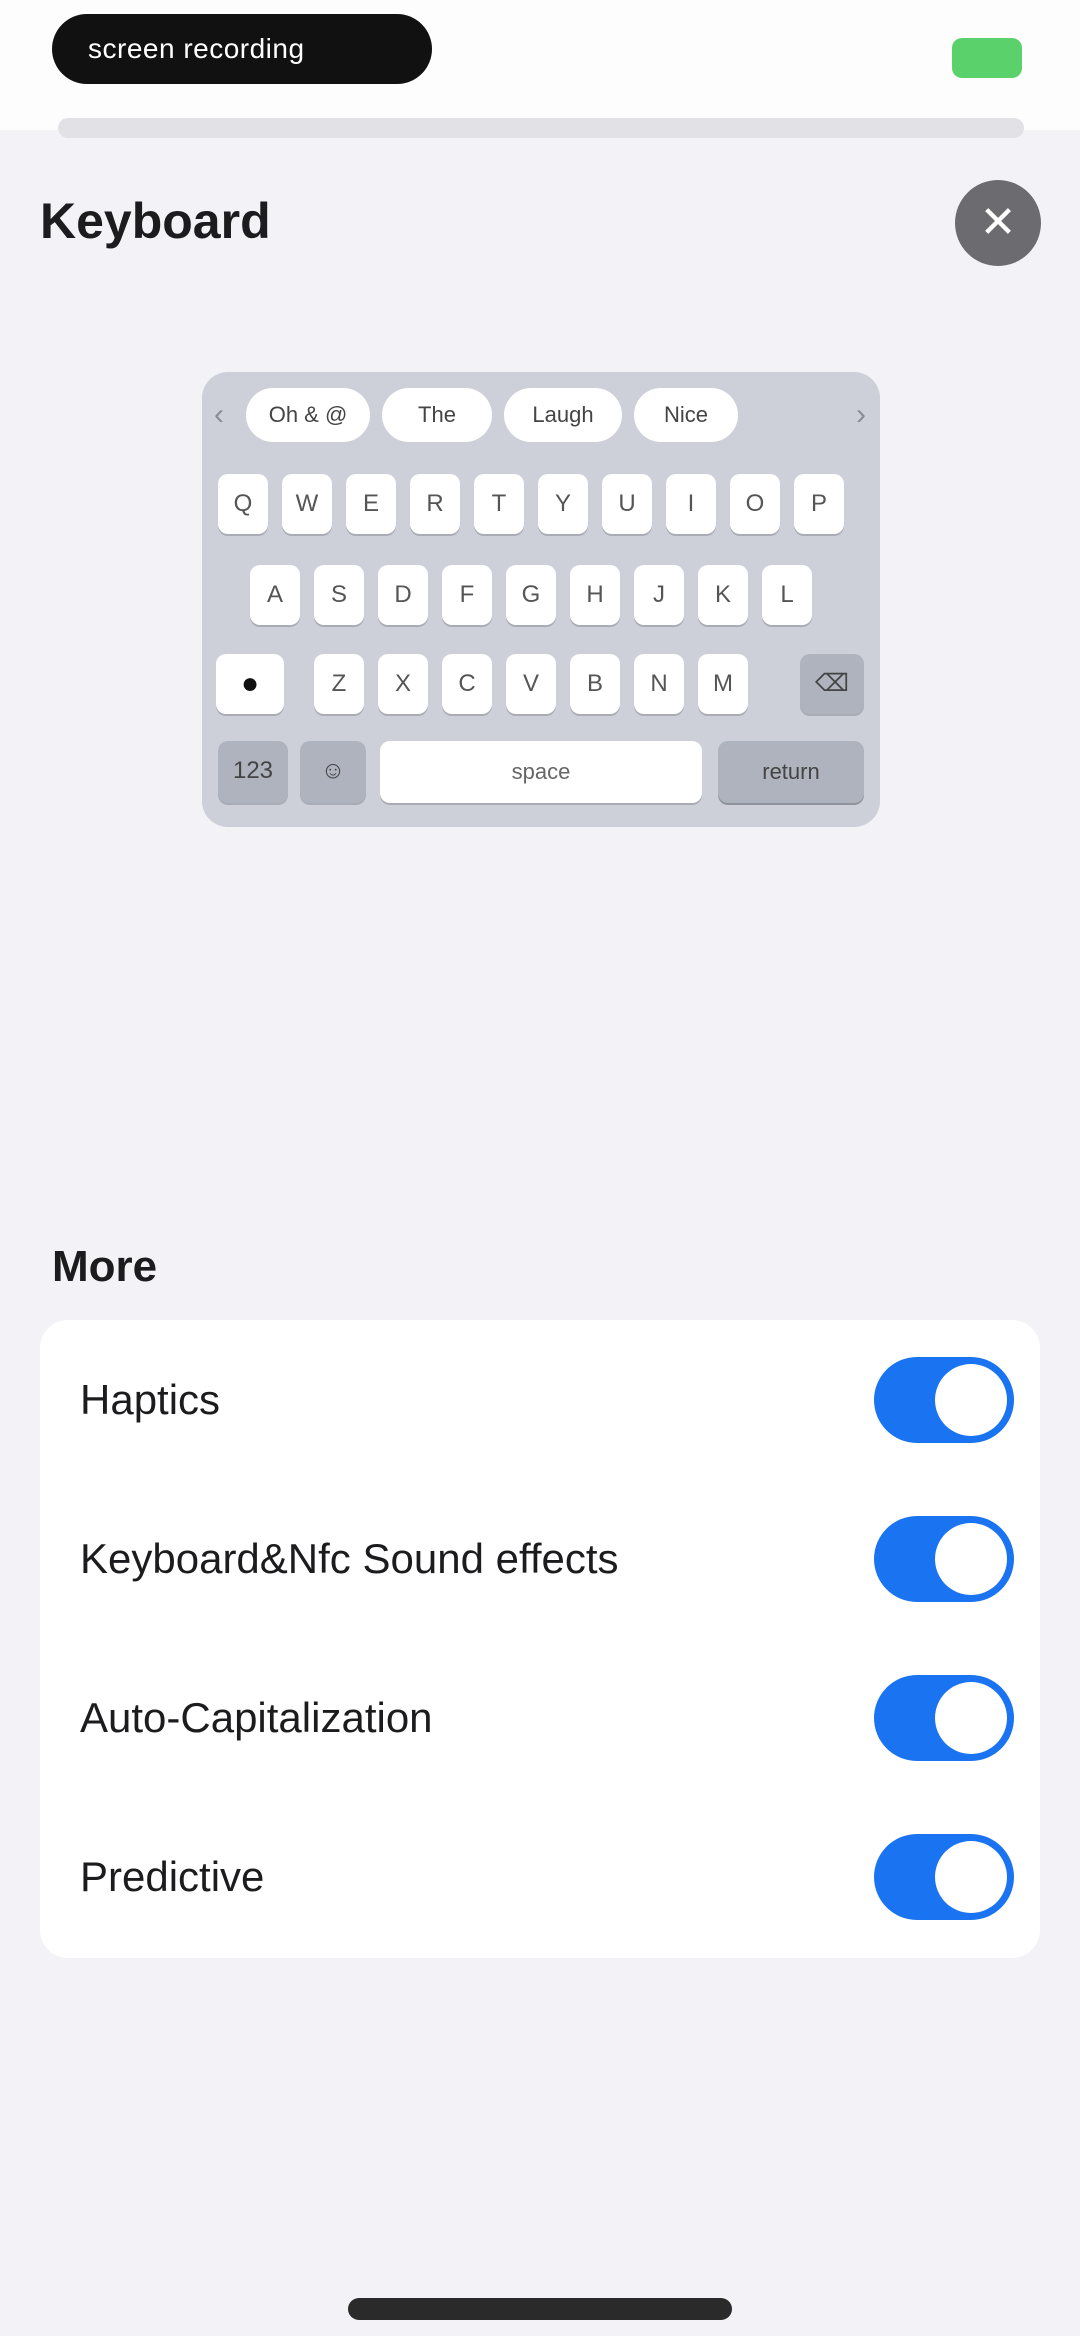 This screenshot has width=1080, height=2336. What do you see at coordinates (256, 1717) in the screenshot?
I see `setting-label: Auto-Capitalization` at bounding box center [256, 1717].